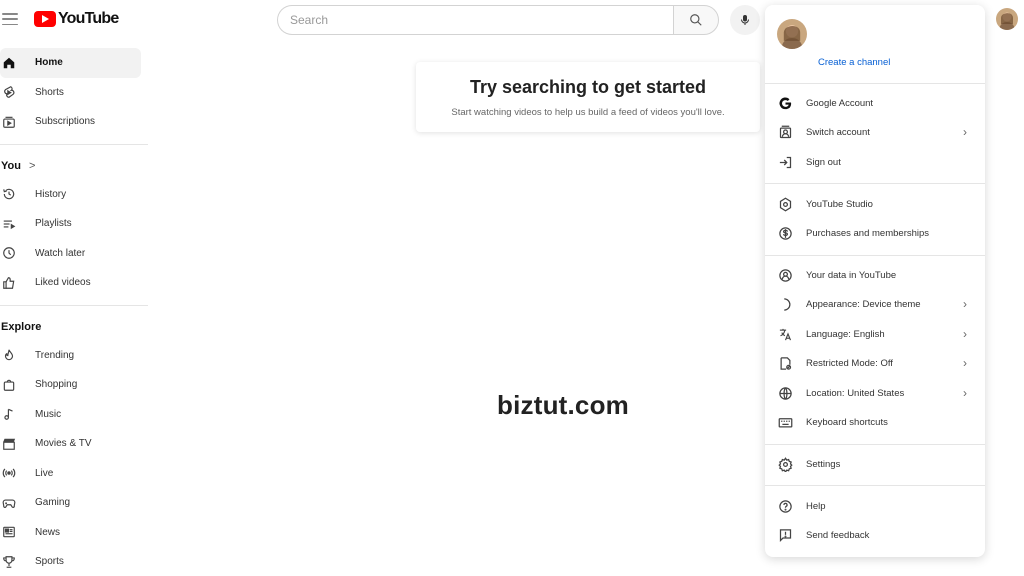  I want to click on sidebar-item-label: History, so click(51, 194).